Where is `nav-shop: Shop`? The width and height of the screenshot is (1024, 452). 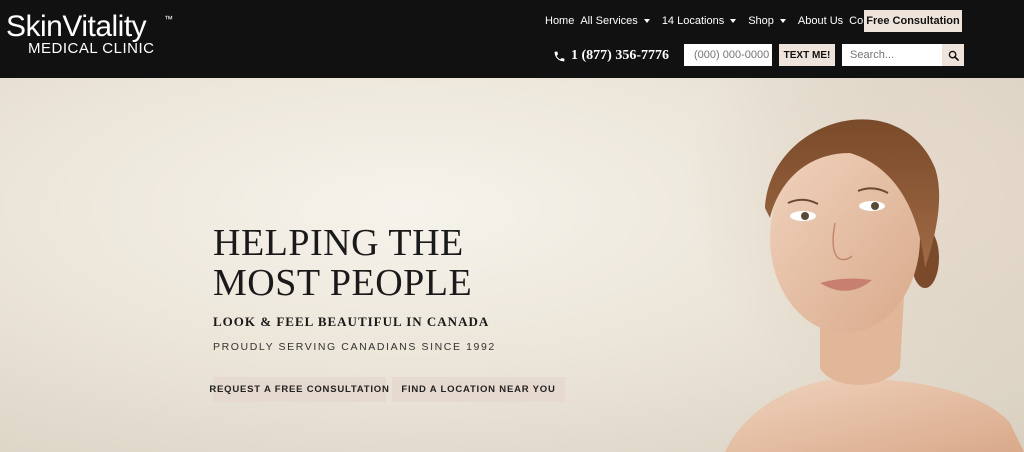 nav-shop: Shop is located at coordinates (770, 21).